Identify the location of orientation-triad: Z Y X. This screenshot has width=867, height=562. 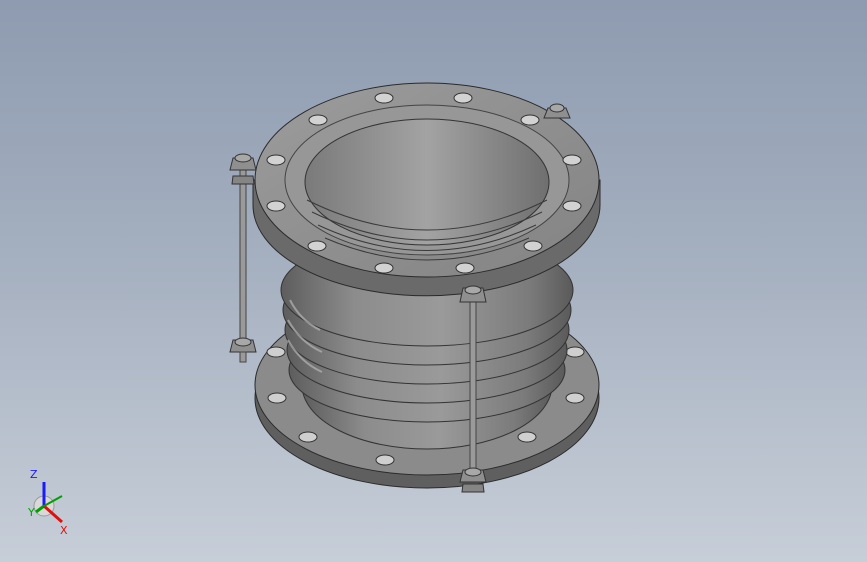
(50, 501).